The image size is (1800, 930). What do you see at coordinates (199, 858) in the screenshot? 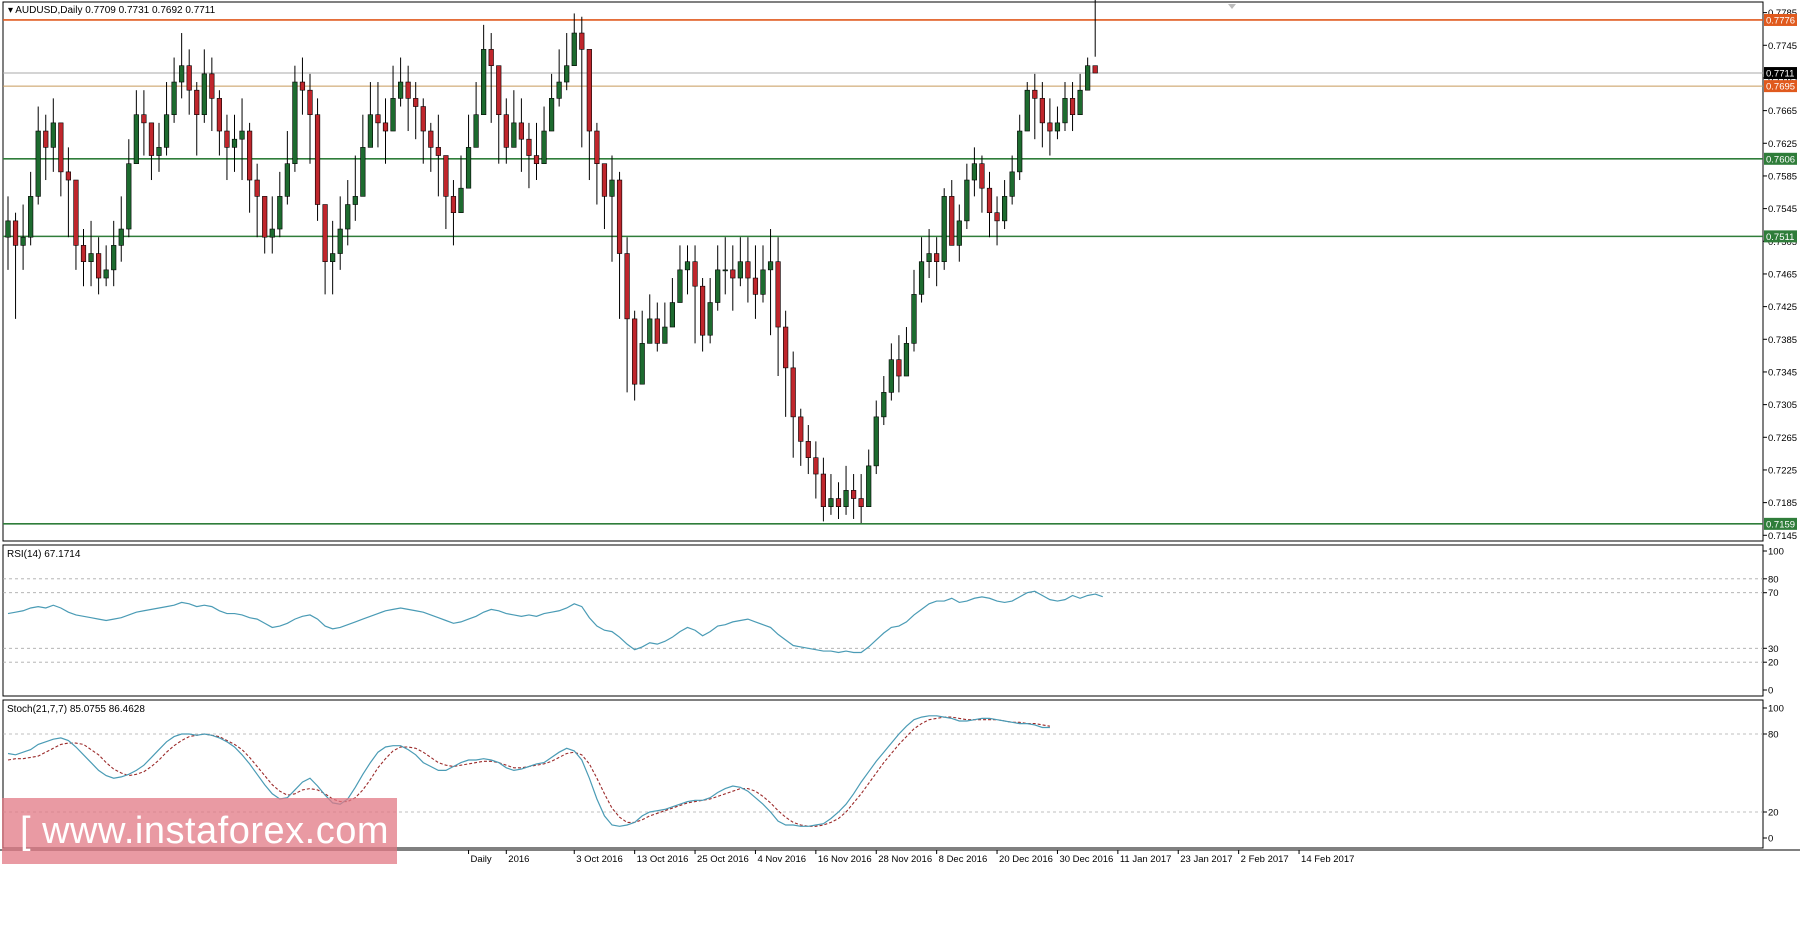
I see `watermark: [ www.instaforex.com ]` at bounding box center [199, 858].